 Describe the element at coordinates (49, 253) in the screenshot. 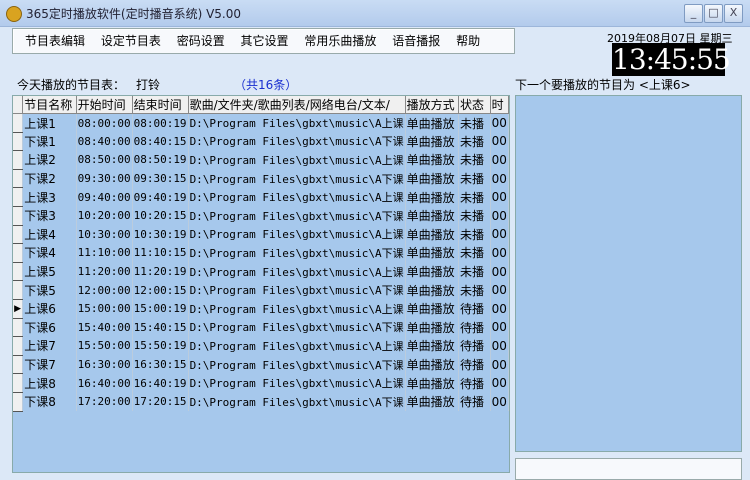

I see `cell-name: 下课4` at that location.